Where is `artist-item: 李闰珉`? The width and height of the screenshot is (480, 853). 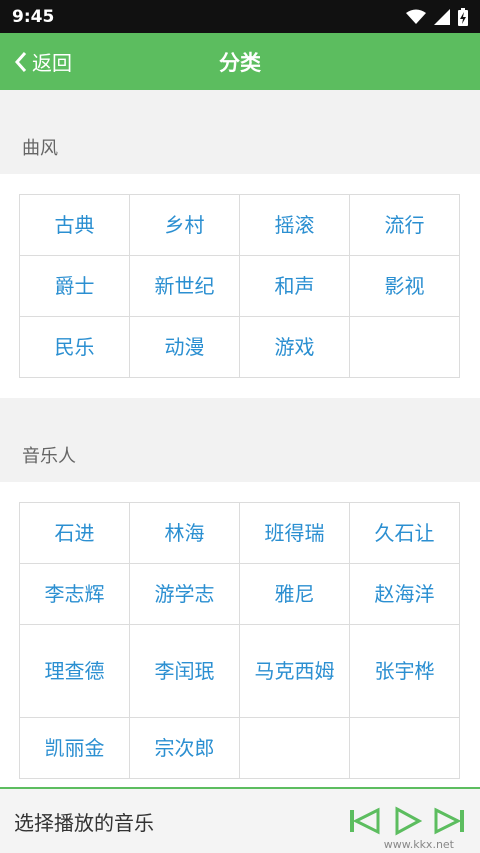 artist-item: 李闰珉 is located at coordinates (184, 671).